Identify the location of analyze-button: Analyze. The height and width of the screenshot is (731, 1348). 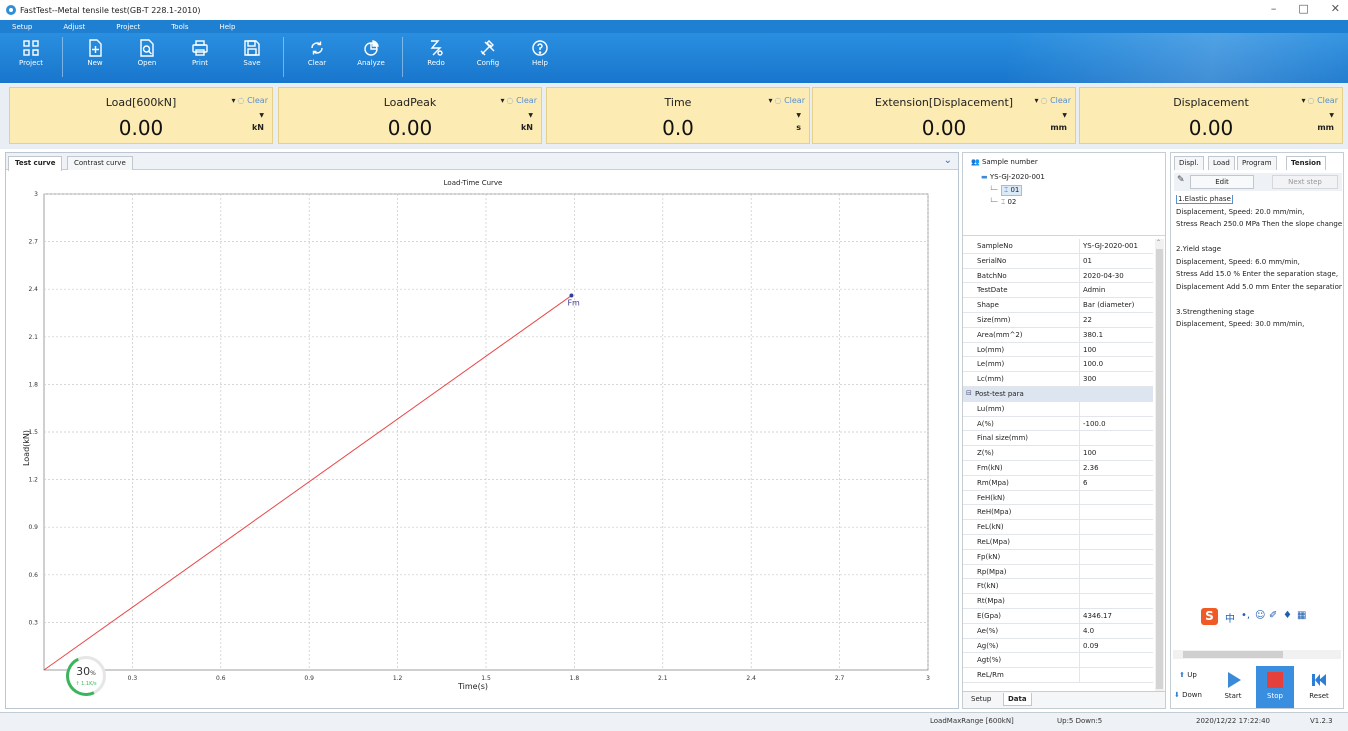
(371, 59).